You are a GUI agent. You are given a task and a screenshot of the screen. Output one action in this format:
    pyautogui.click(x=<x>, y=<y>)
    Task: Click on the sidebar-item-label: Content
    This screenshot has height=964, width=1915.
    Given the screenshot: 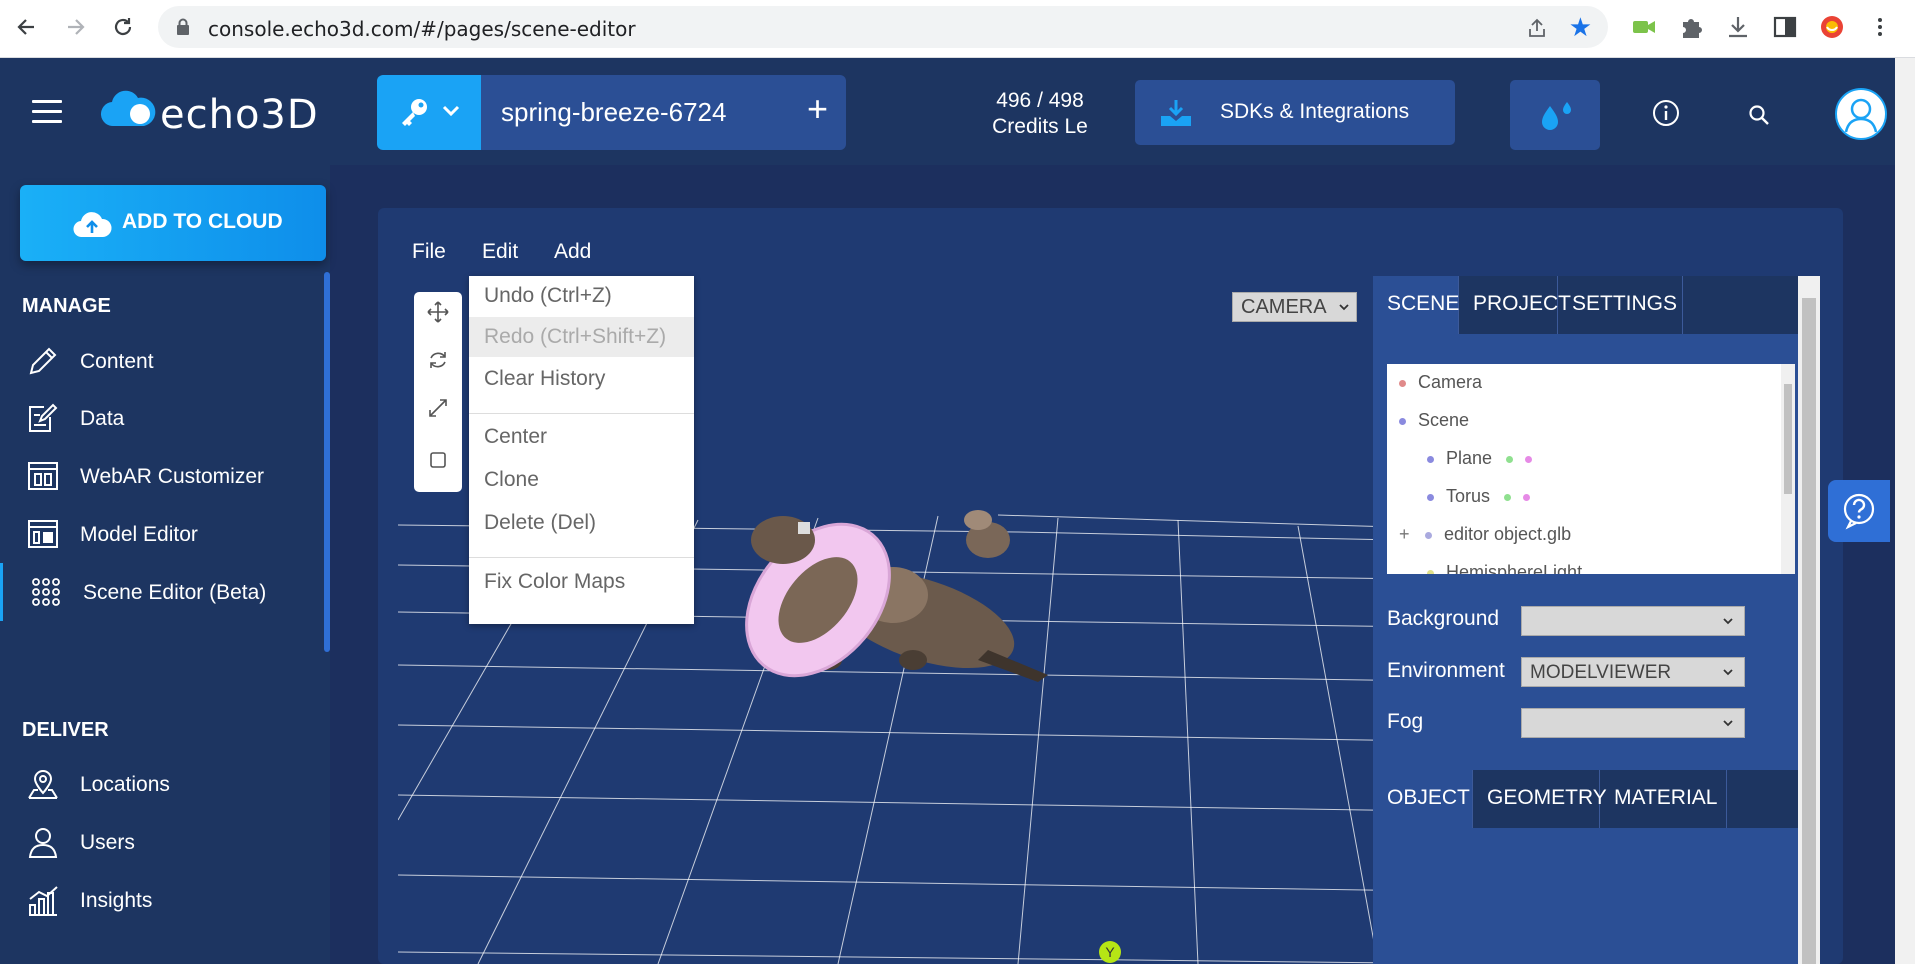 What is the action you would take?
    pyautogui.click(x=117, y=361)
    